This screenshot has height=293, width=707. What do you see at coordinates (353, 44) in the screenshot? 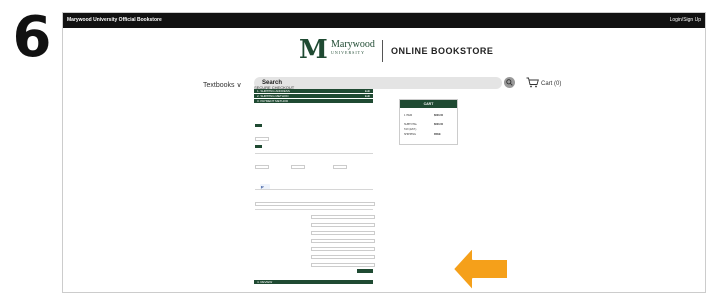
I see `logo-name: Marywood` at bounding box center [353, 44].